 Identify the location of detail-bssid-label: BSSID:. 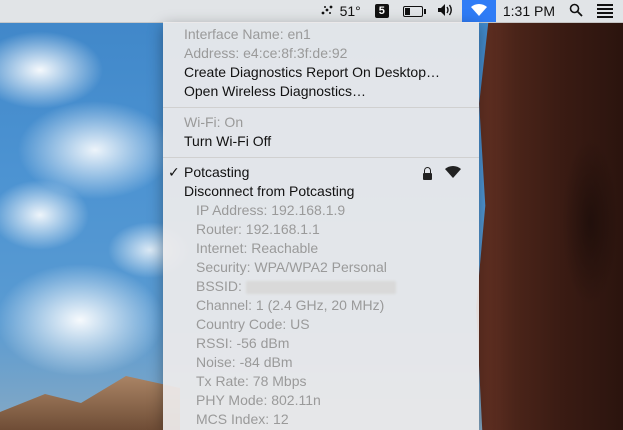
(219, 286).